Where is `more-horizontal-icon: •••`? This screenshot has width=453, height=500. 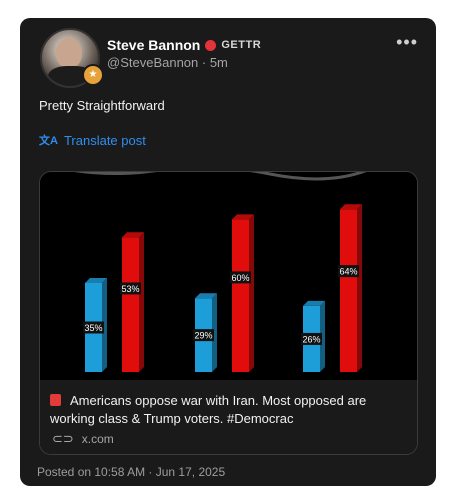
more-horizontal-icon: ••• is located at coordinates (407, 42).